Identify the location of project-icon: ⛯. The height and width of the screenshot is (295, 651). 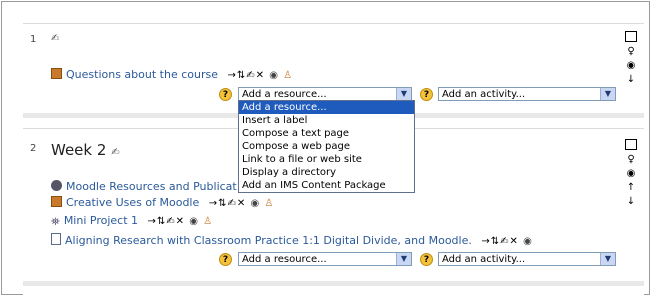
(55, 221).